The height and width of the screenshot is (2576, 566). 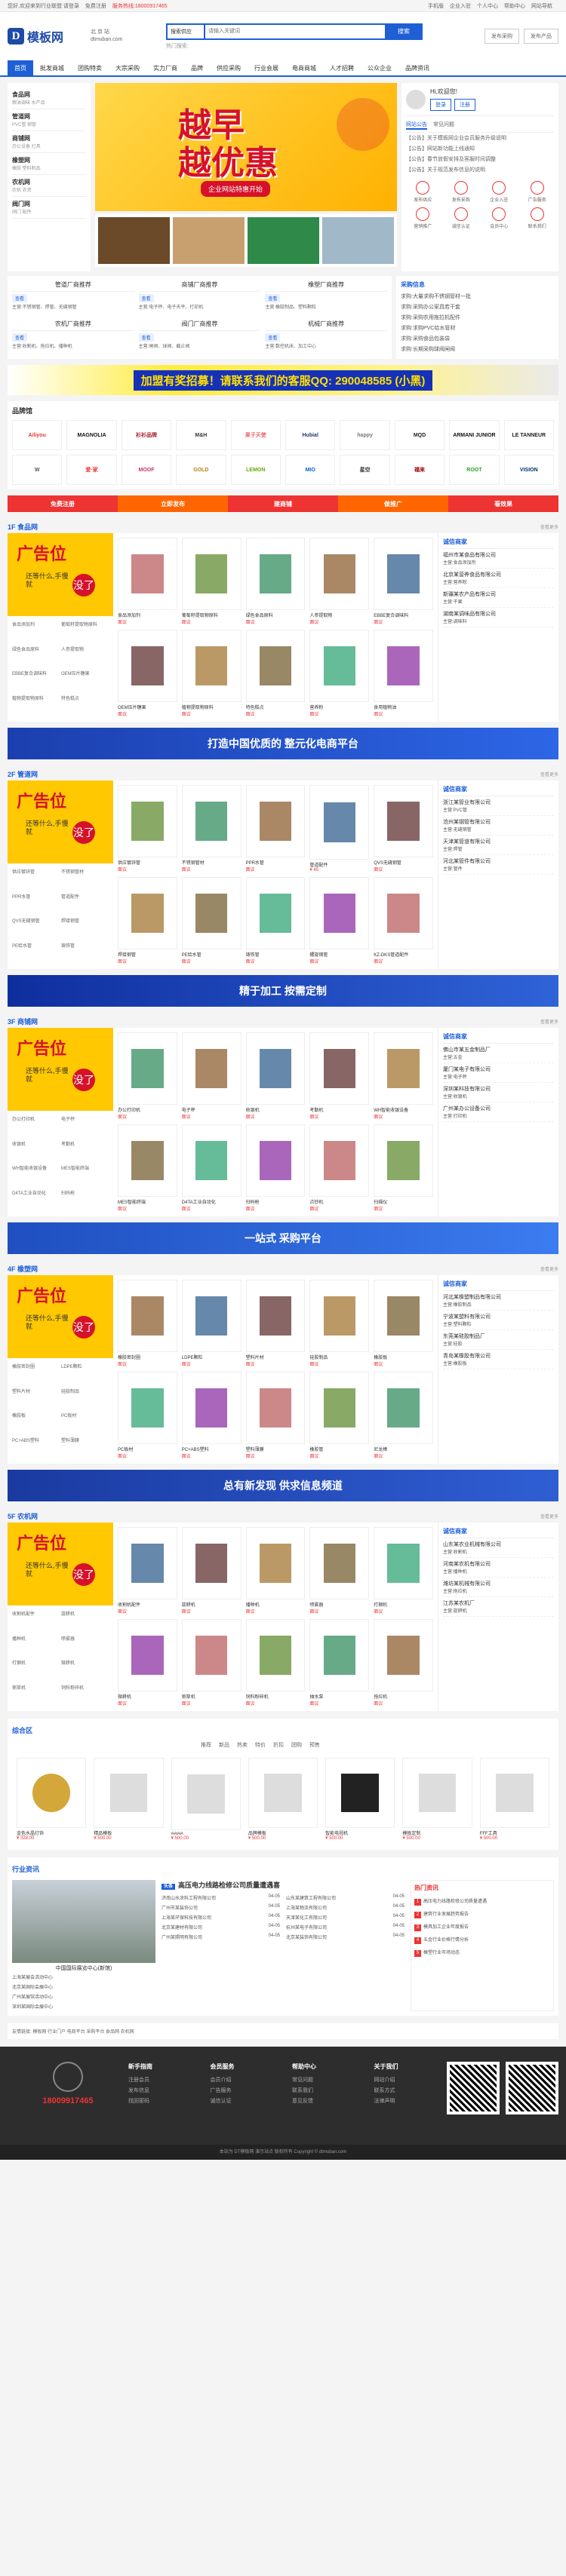 What do you see at coordinates (339, 1415) in the screenshot?
I see `product-card: 橡胶管 面议` at bounding box center [339, 1415].